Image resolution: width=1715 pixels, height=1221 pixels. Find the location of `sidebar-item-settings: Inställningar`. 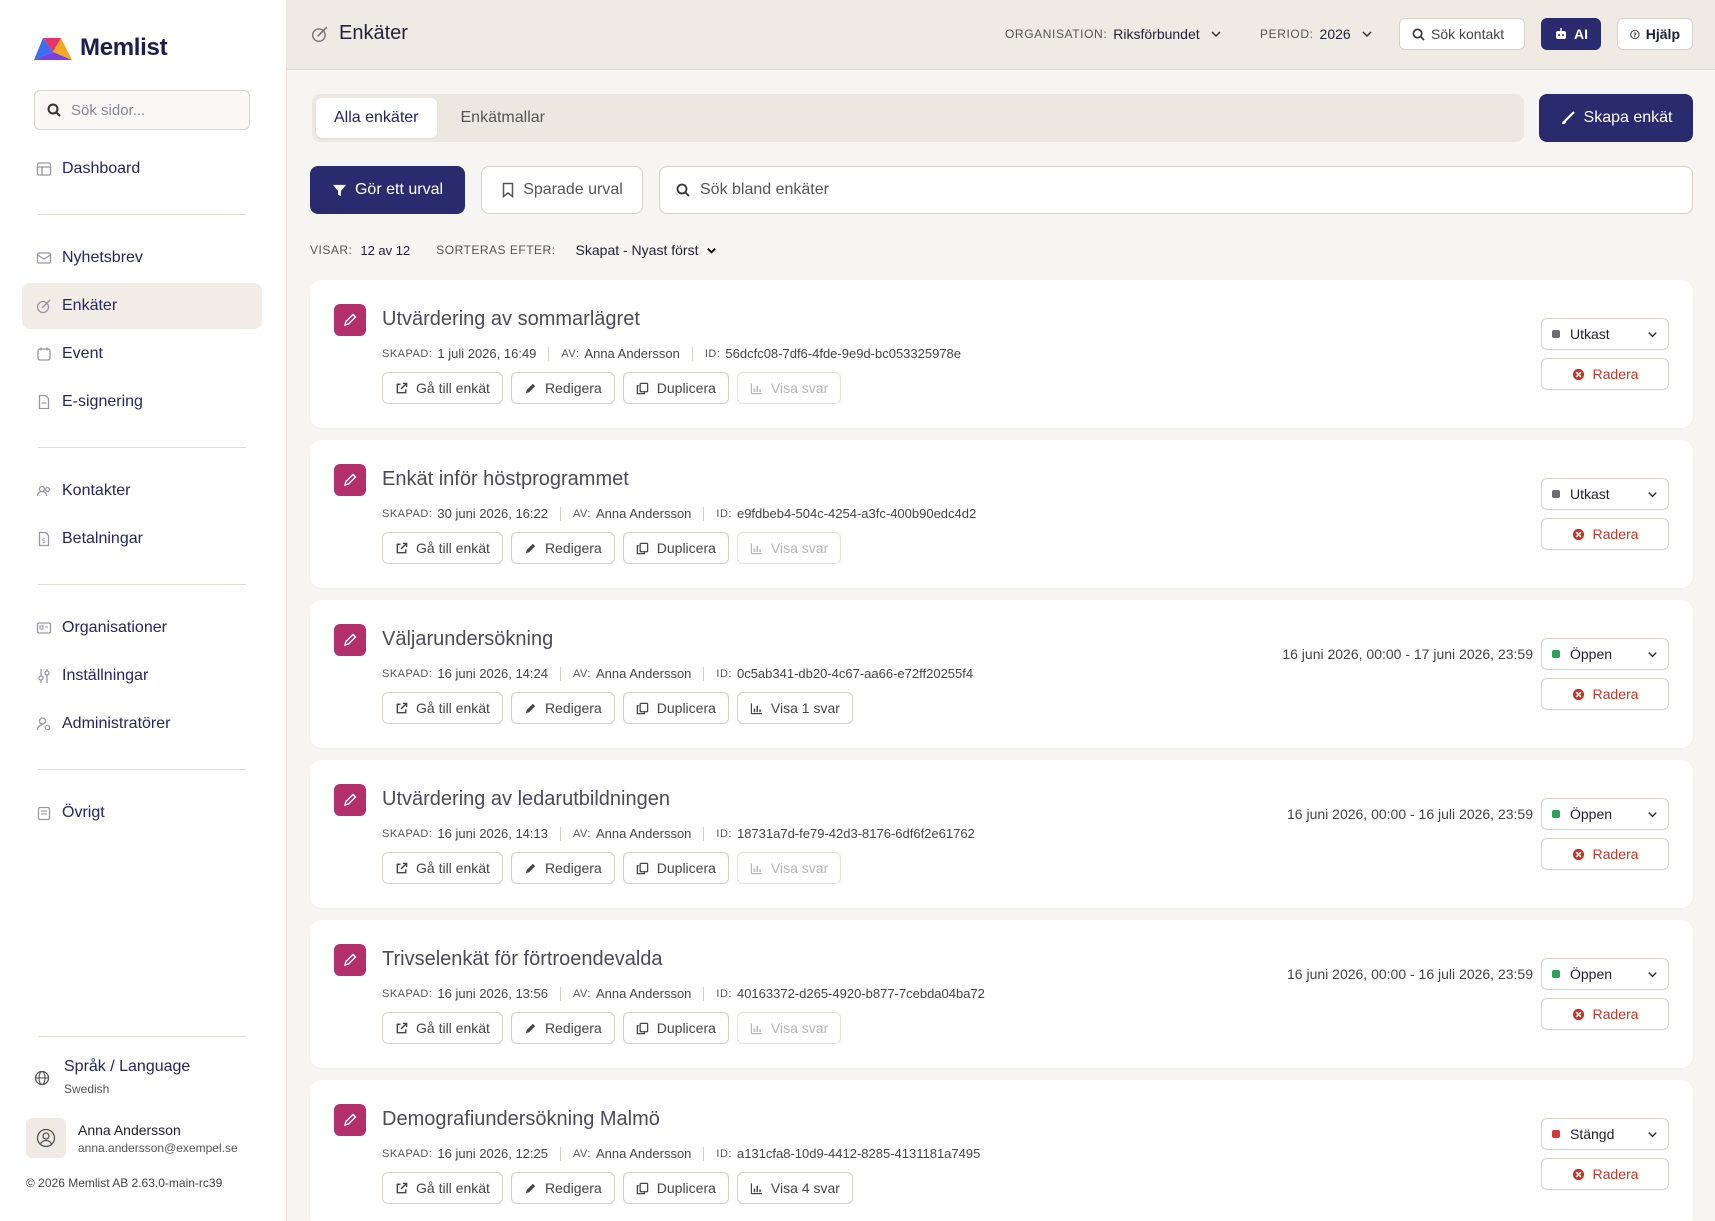

sidebar-item-settings: Inställningar is located at coordinates (142, 676).